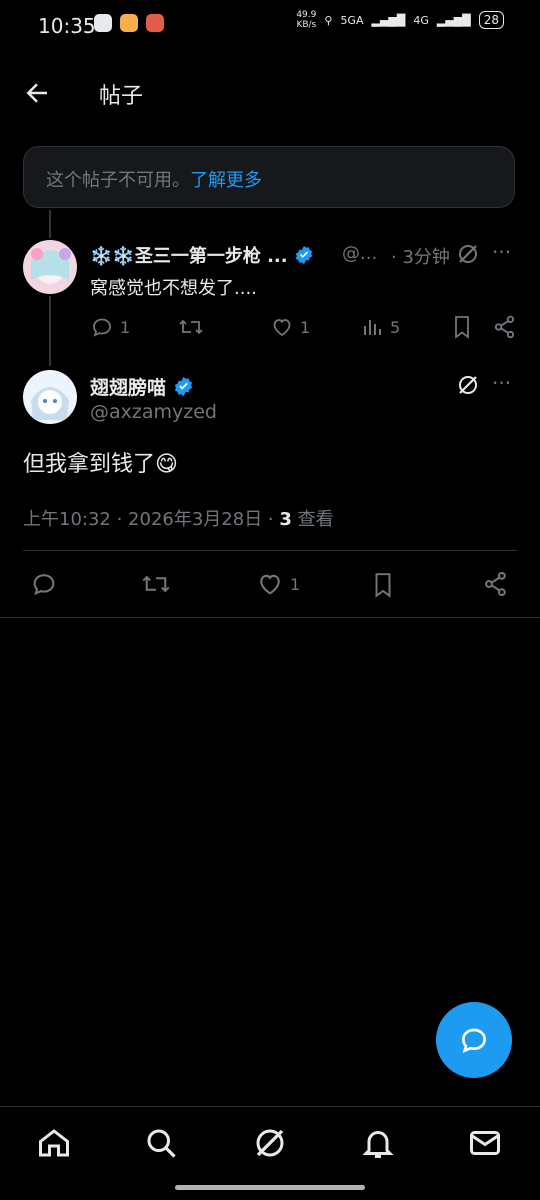  I want to click on search-icon, so click(161, 1143).